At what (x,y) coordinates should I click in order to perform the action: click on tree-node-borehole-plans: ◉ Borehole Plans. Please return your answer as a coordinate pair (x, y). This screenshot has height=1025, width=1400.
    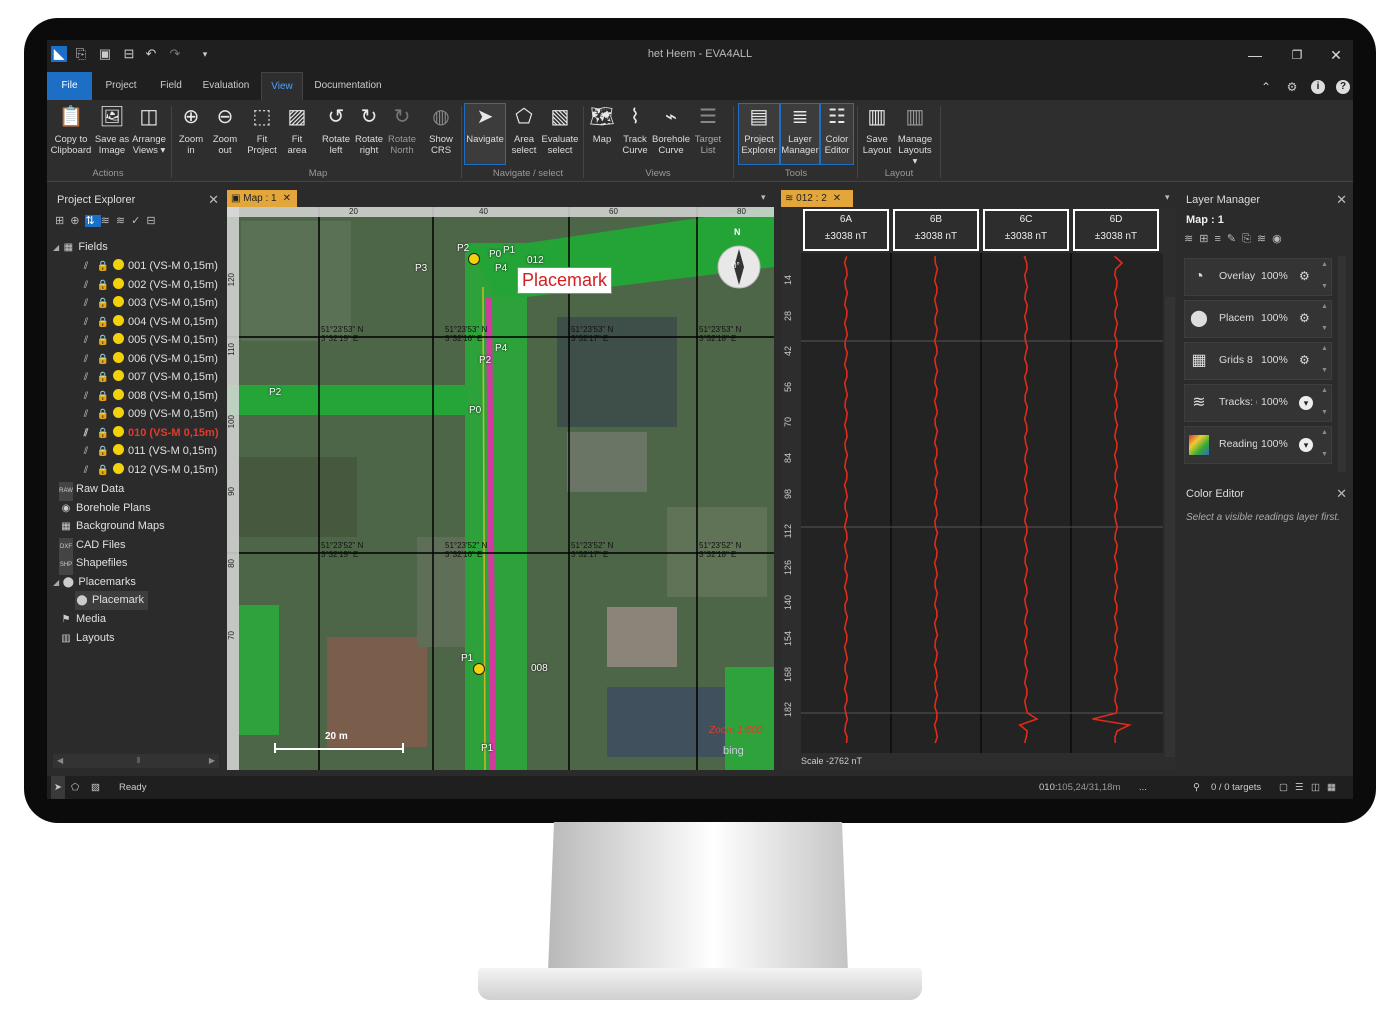
    Looking at the image, I should click on (105, 508).